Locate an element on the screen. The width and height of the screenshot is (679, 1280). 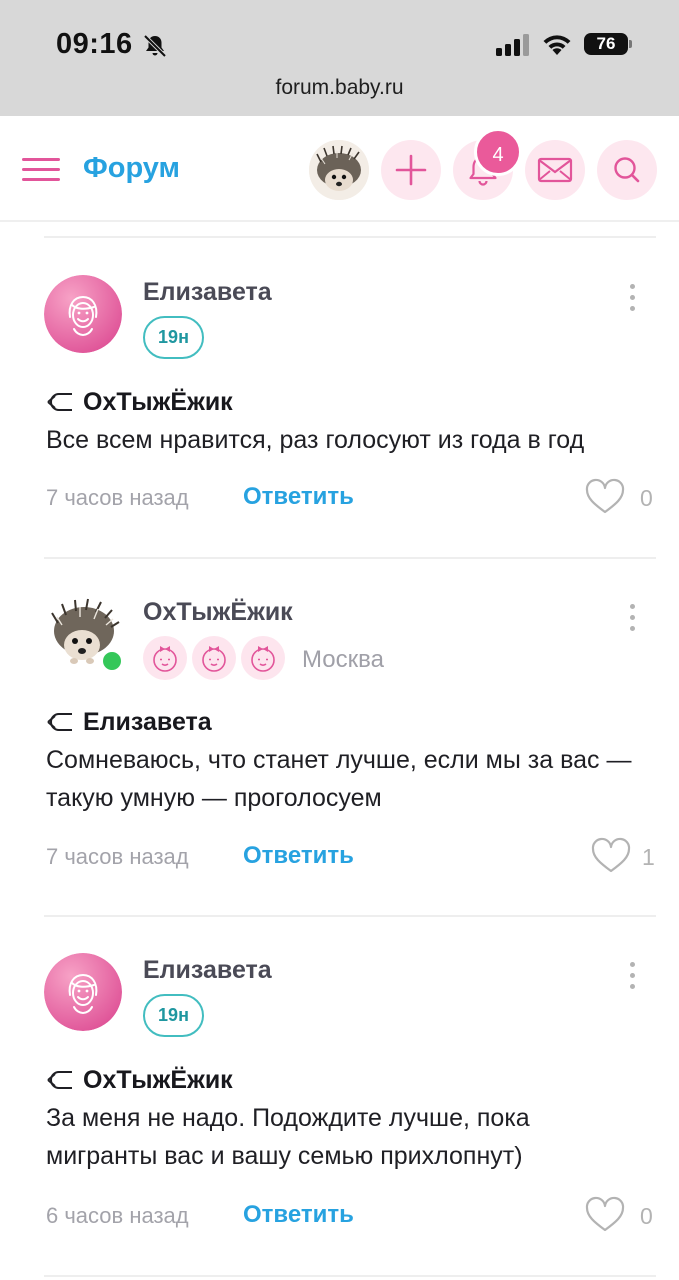
app-header: Форум 4 is located at coordinates (339, 169).